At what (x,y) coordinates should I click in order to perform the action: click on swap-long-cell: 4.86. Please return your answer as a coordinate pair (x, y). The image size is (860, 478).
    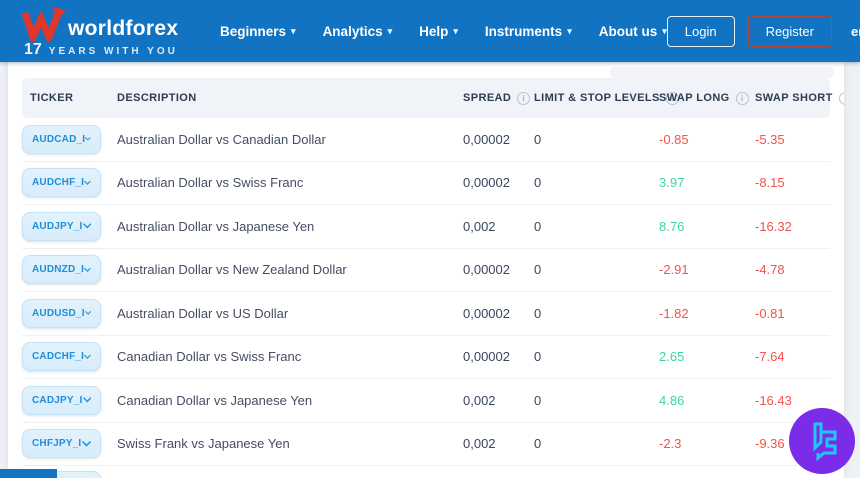
    Looking at the image, I should click on (672, 400).